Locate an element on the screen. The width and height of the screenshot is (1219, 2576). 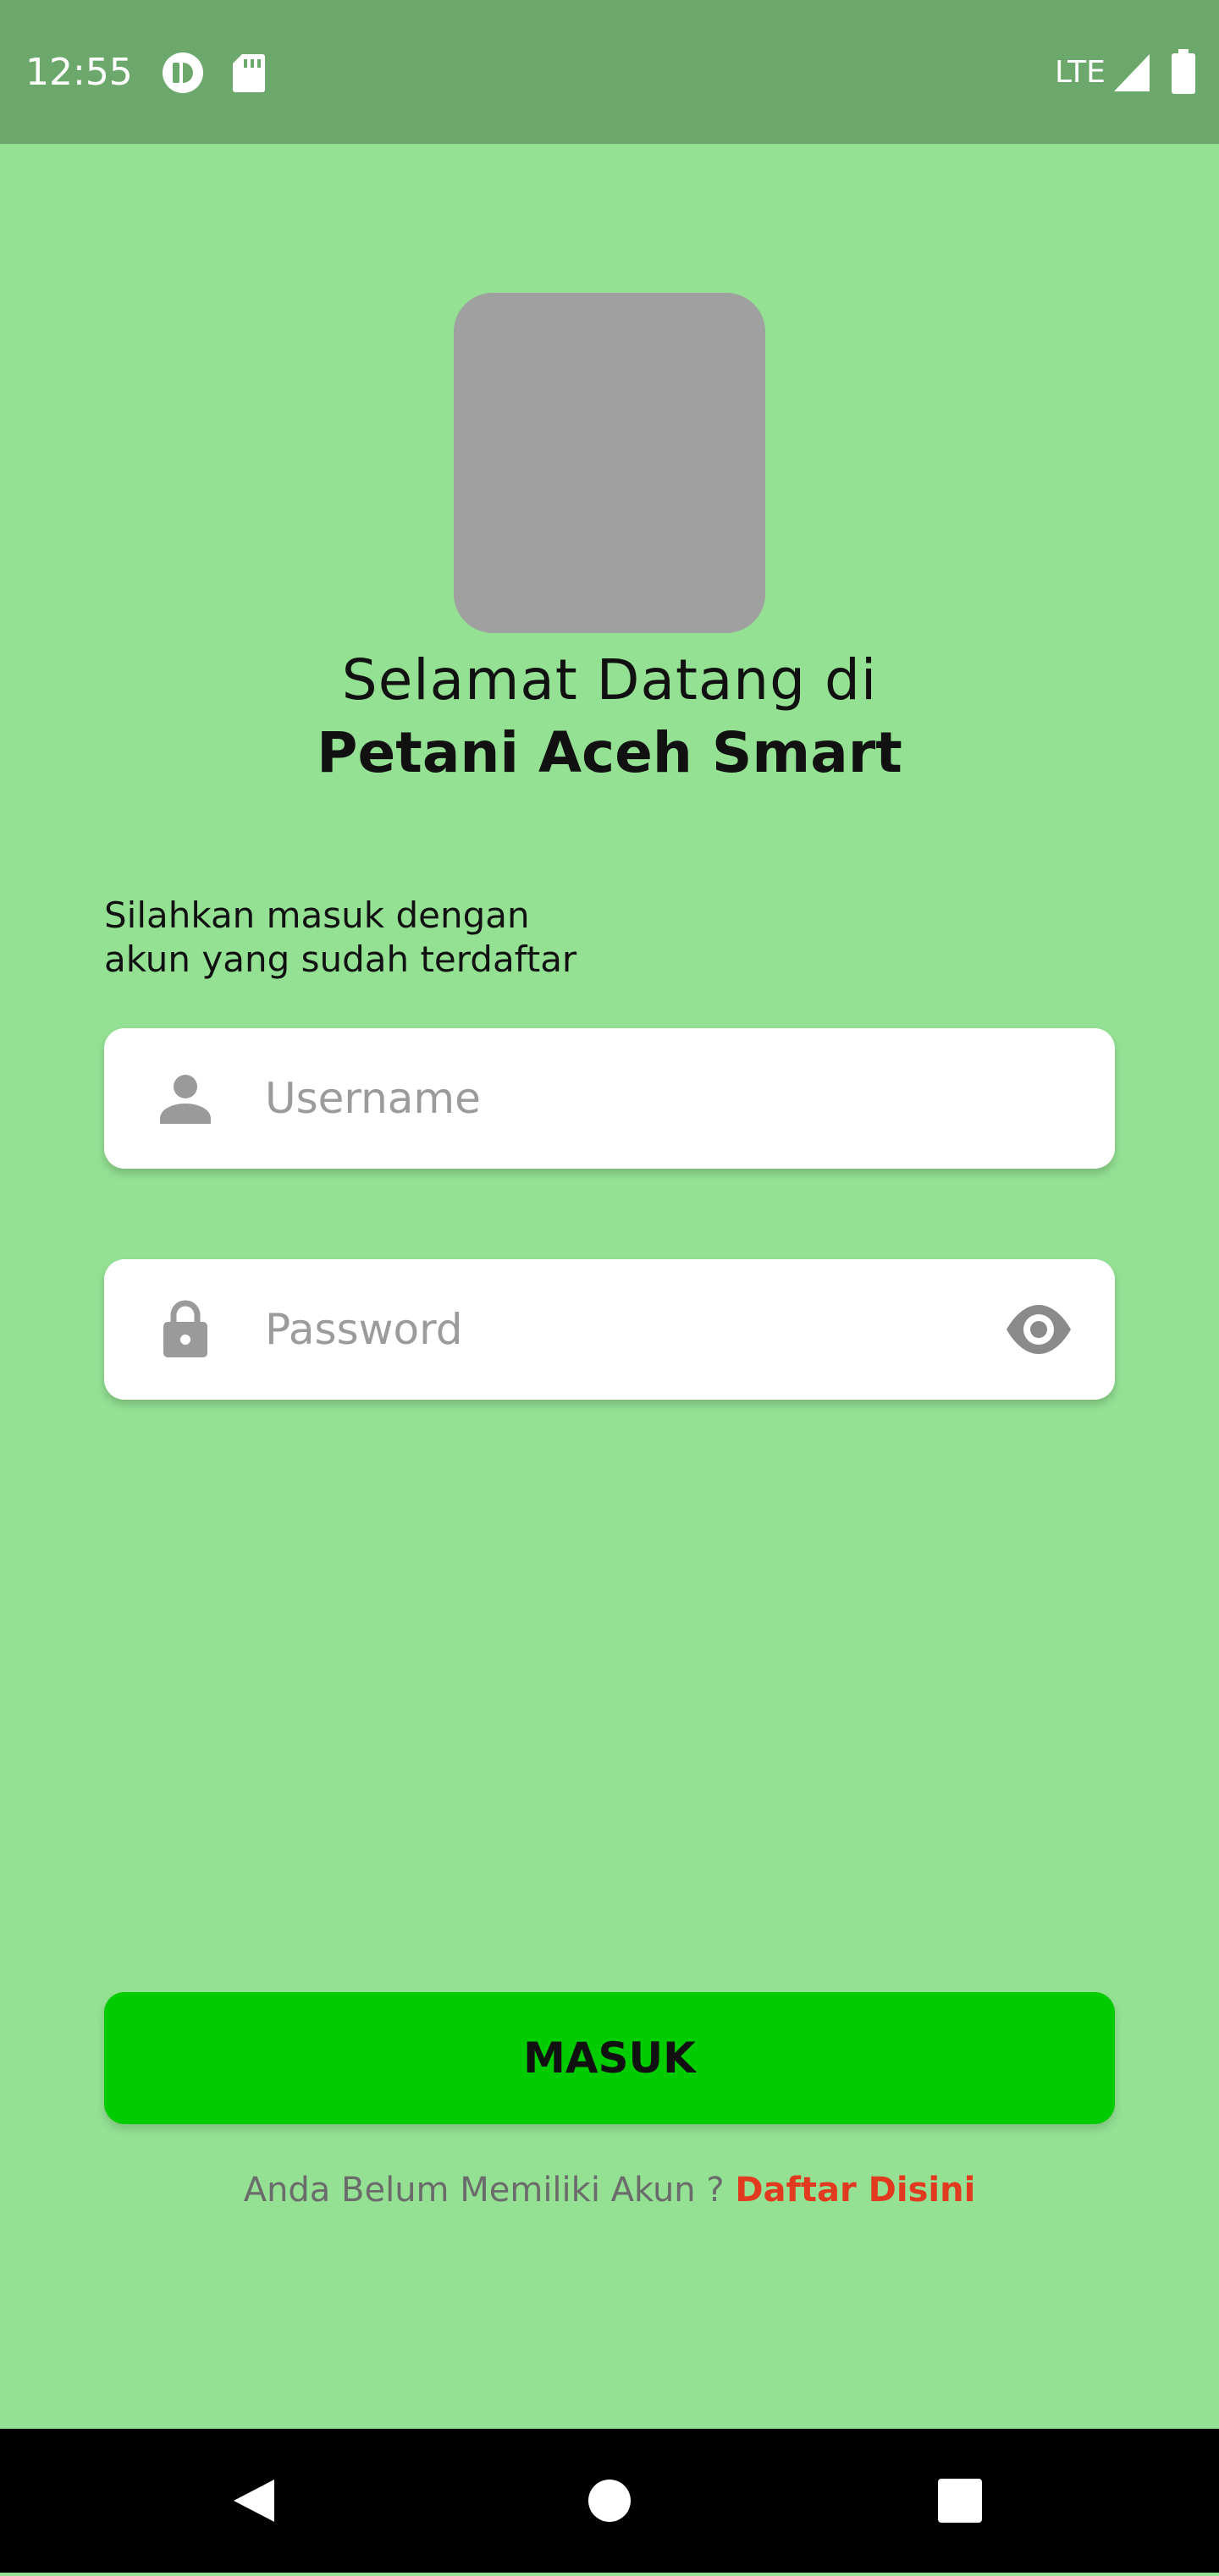
status-bar: 12:55 LTE is located at coordinates (609, 72).